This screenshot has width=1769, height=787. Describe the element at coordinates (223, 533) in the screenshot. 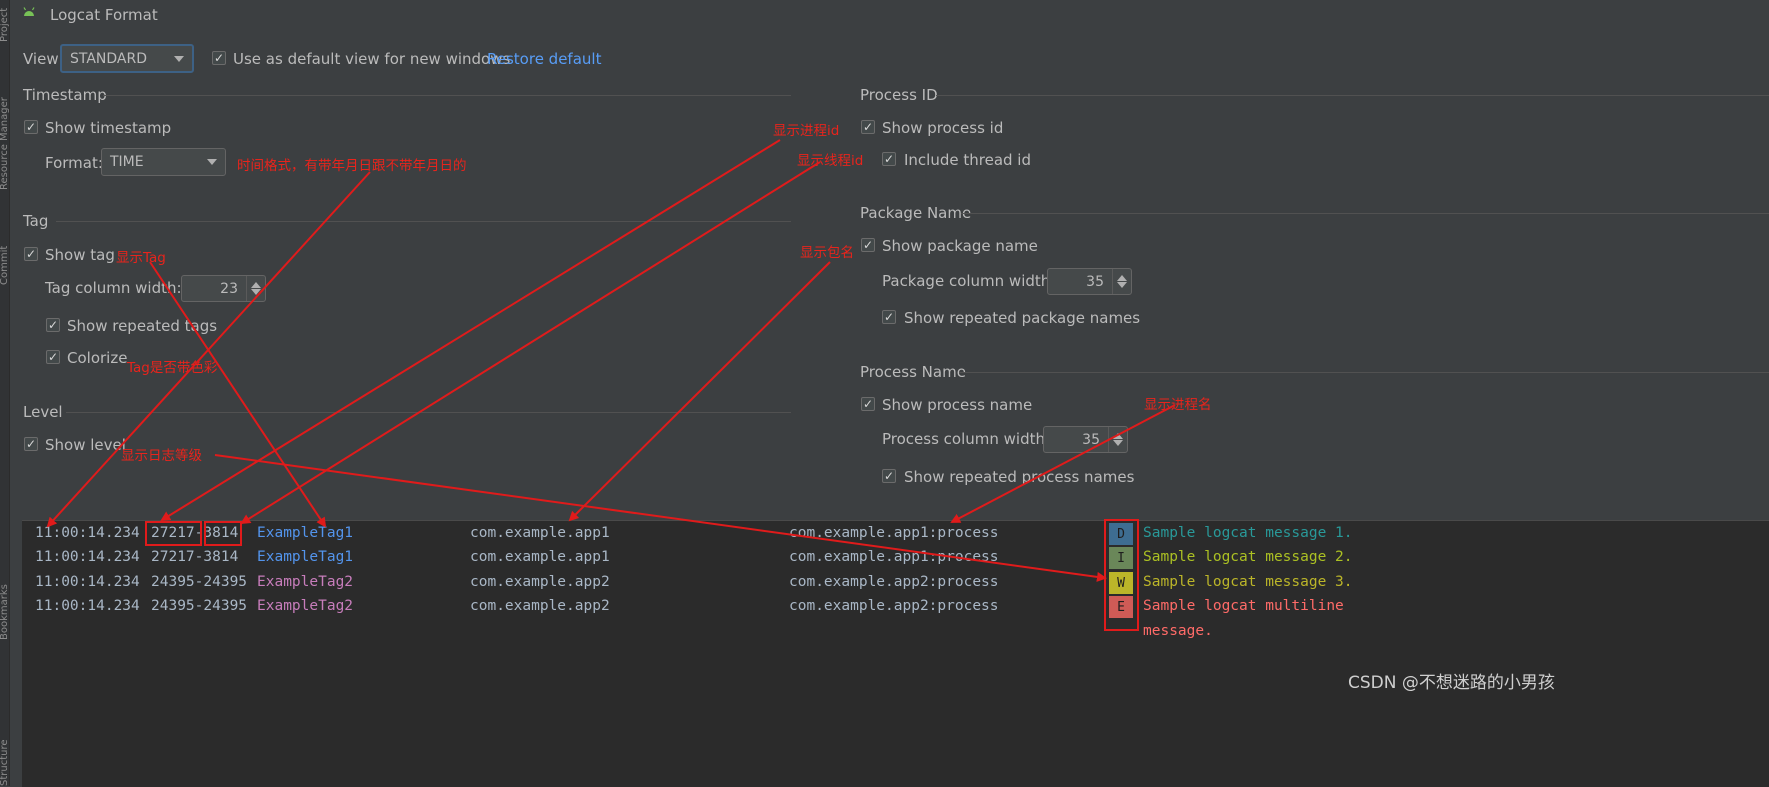

I see `tid-highlight-box` at that location.